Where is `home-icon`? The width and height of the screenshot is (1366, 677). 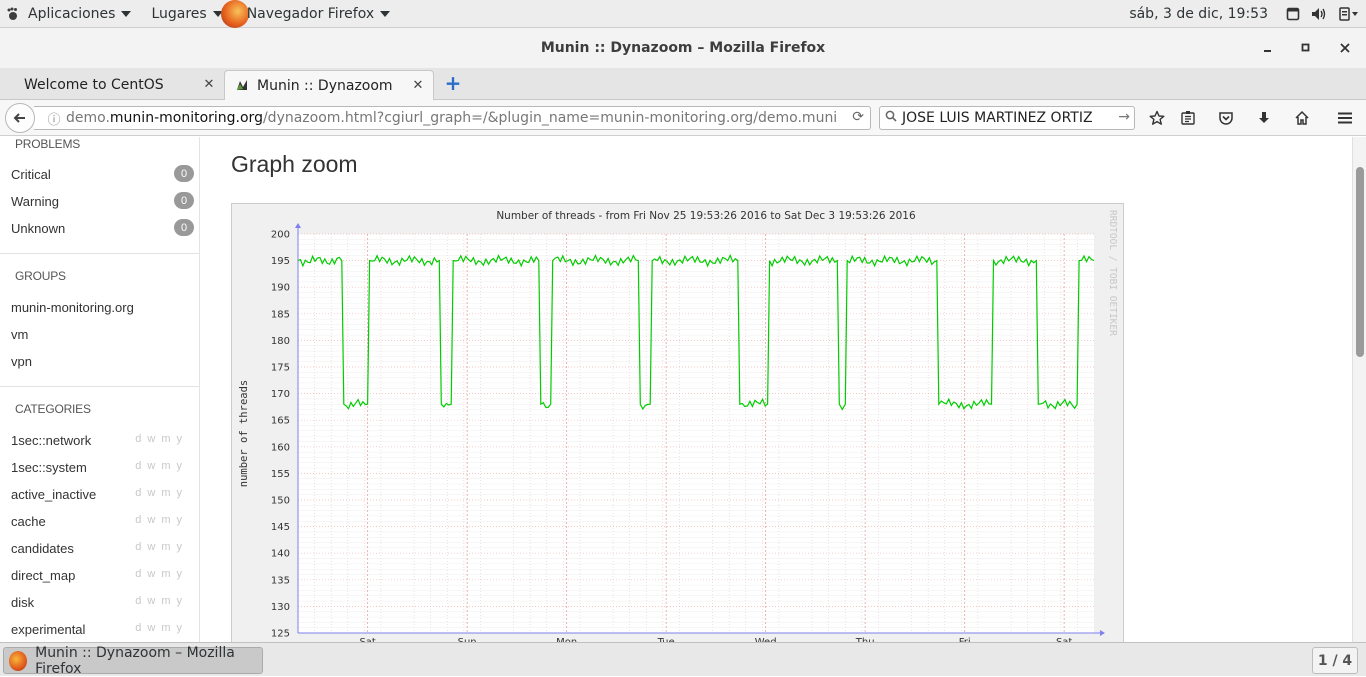
home-icon is located at coordinates (1302, 118).